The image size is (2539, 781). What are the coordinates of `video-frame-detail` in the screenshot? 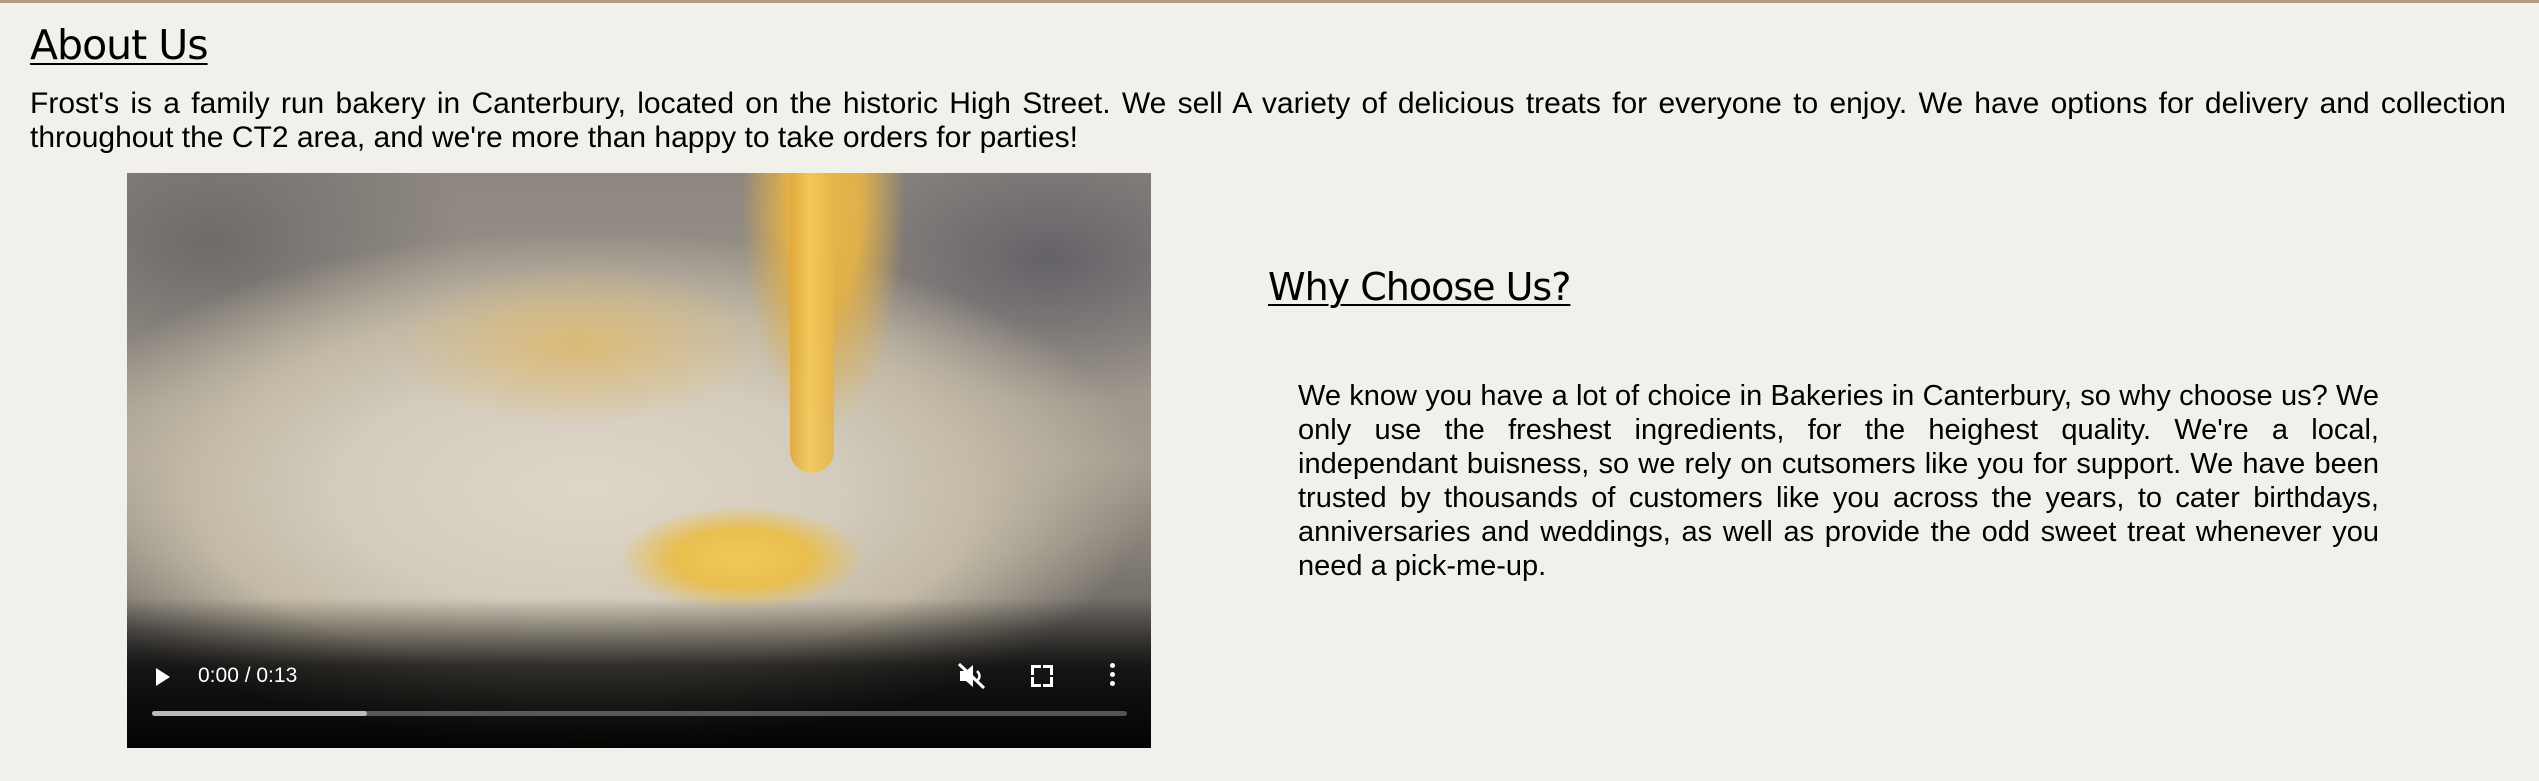 It's located at (812, 323).